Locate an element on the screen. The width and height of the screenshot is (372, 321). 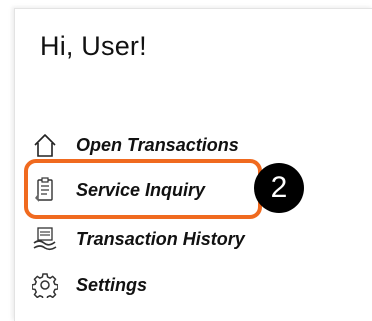
nav-item-open-transactions: Open Transactions is located at coordinates (133, 145).